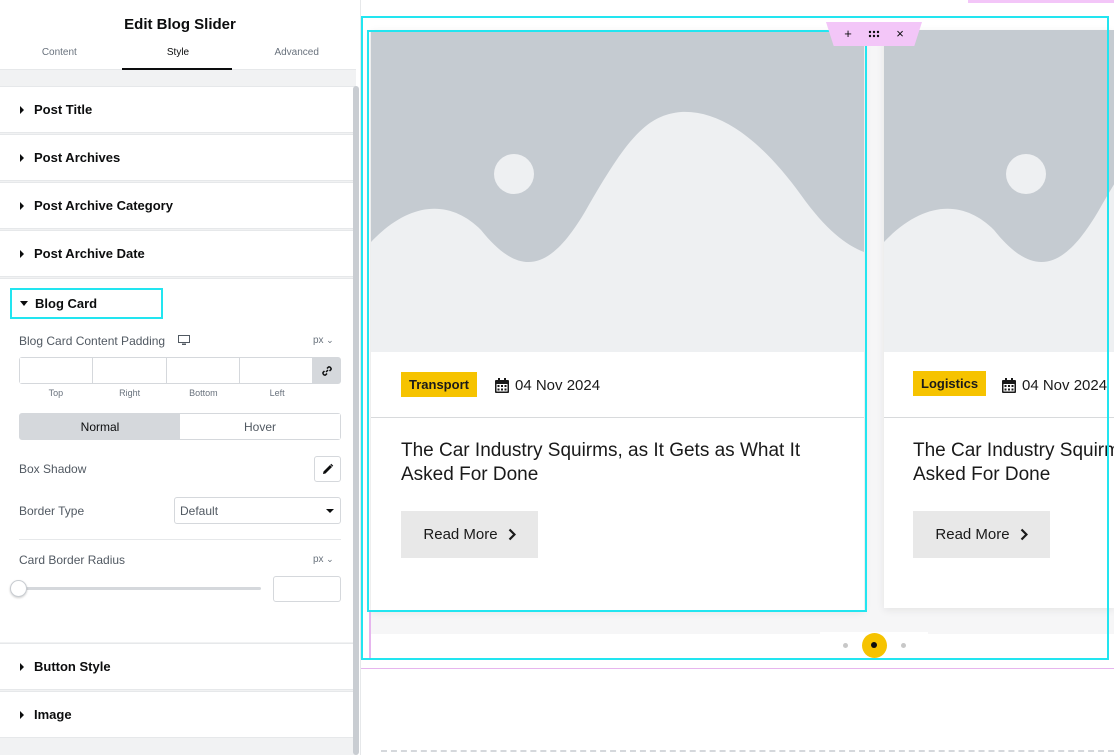 Image resolution: width=1114 pixels, height=755 pixels. I want to click on panel-title: Edit Blog Slider, so click(180, 24).